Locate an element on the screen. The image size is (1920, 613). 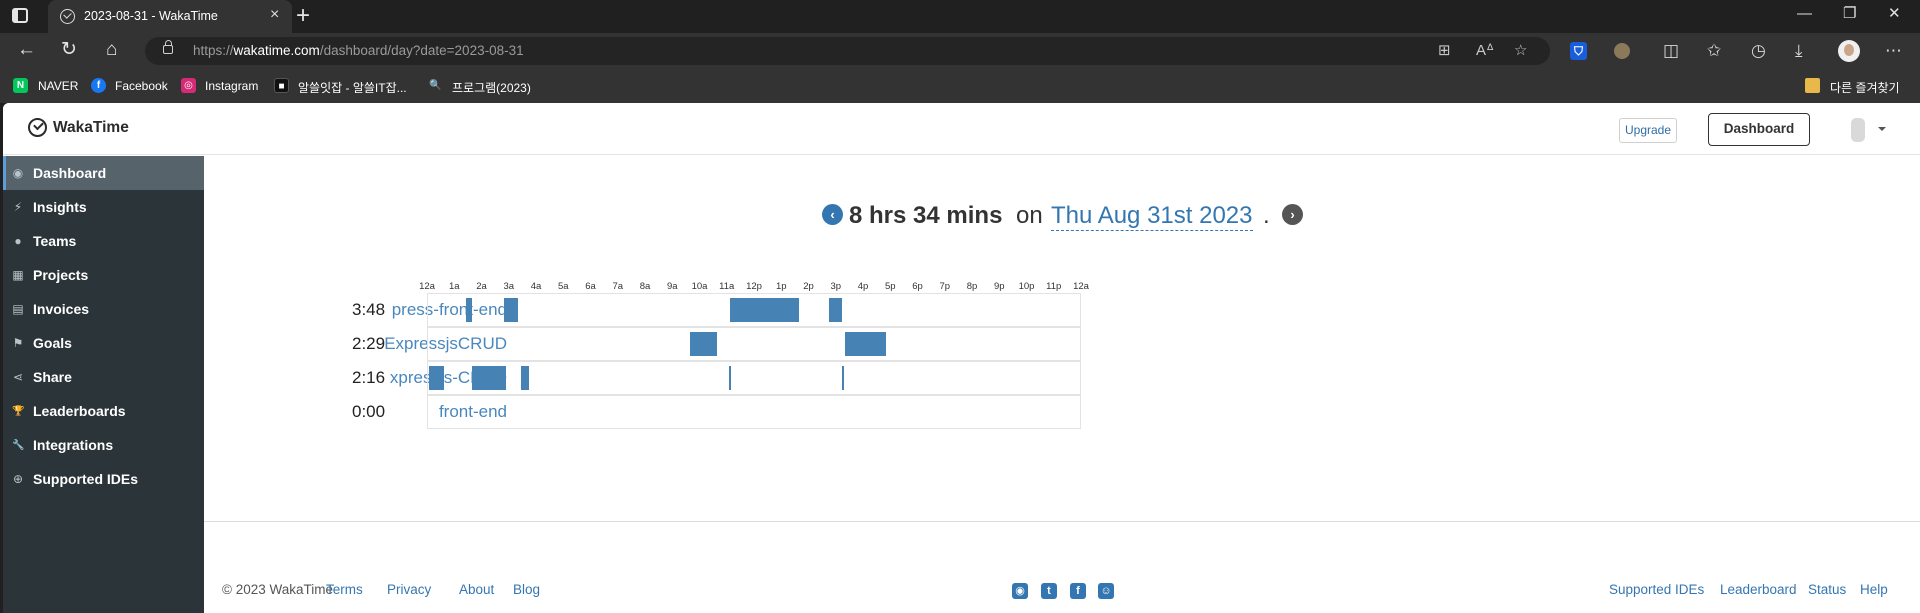
sidebar-item-dashboard: ◉ Dashboard is located at coordinates (103, 173).